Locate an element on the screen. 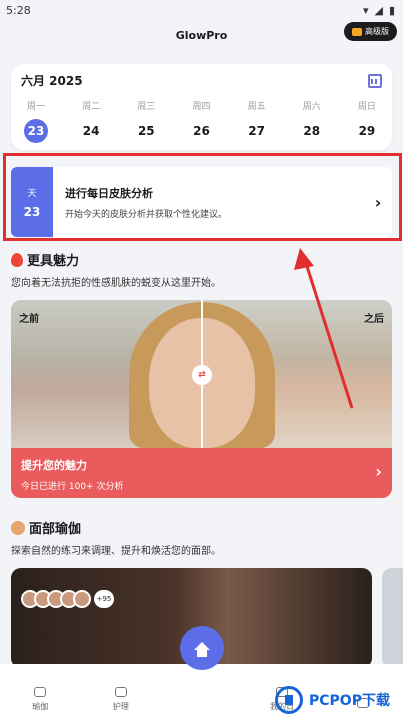 This screenshot has width=403, height=720. yoga-section-title: 面部瑜伽 is located at coordinates (46, 527).